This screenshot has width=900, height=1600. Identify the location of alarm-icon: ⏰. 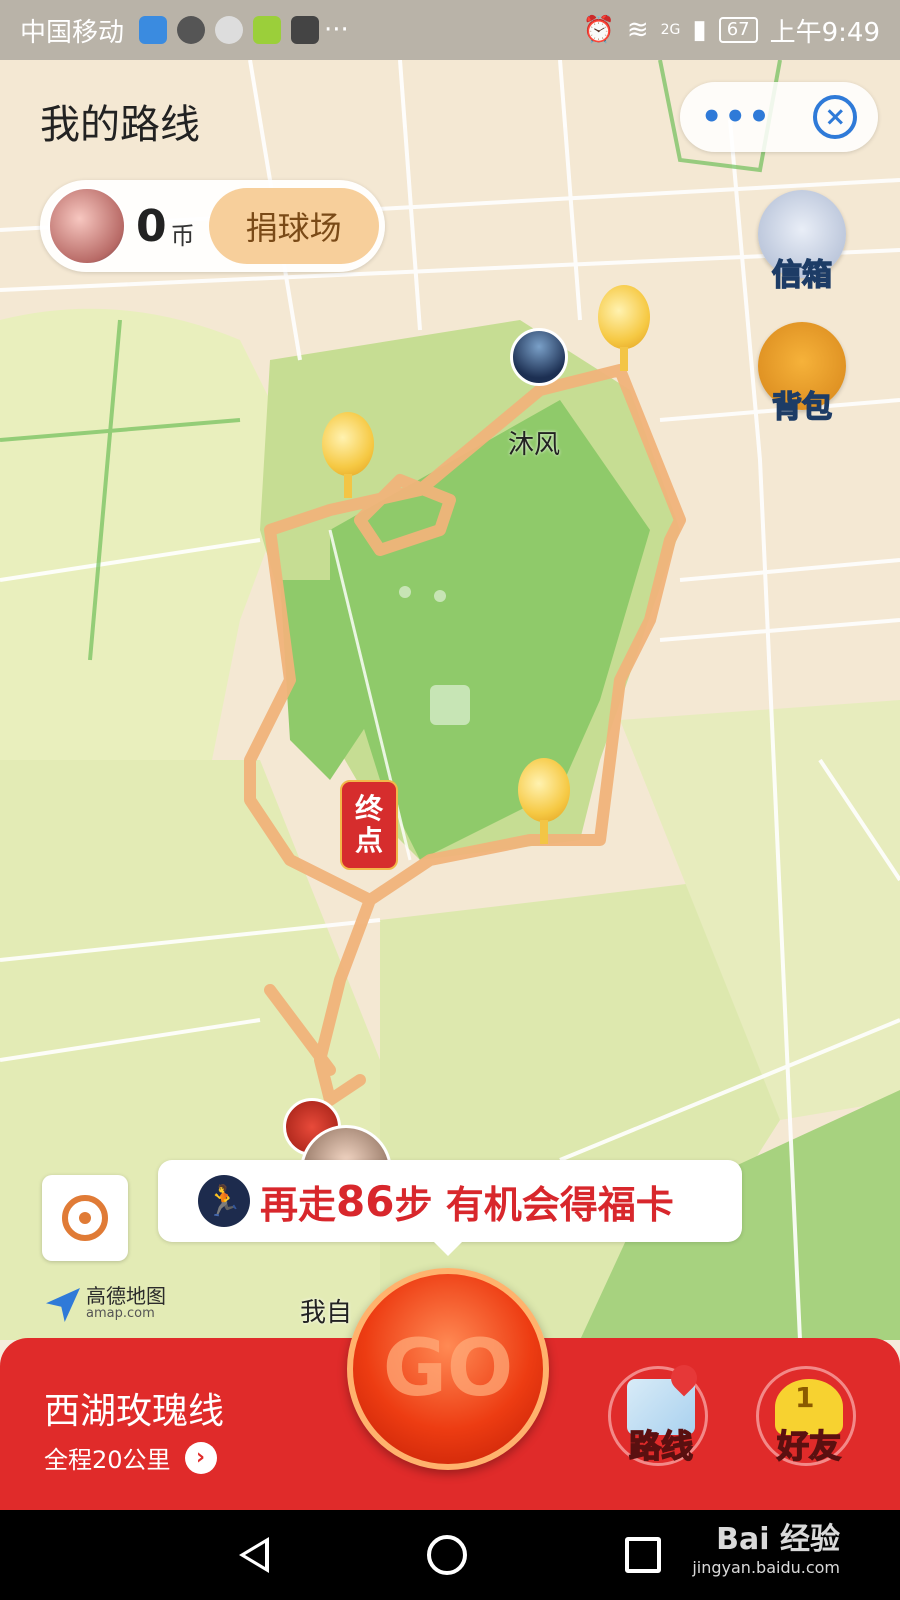
(598, 30).